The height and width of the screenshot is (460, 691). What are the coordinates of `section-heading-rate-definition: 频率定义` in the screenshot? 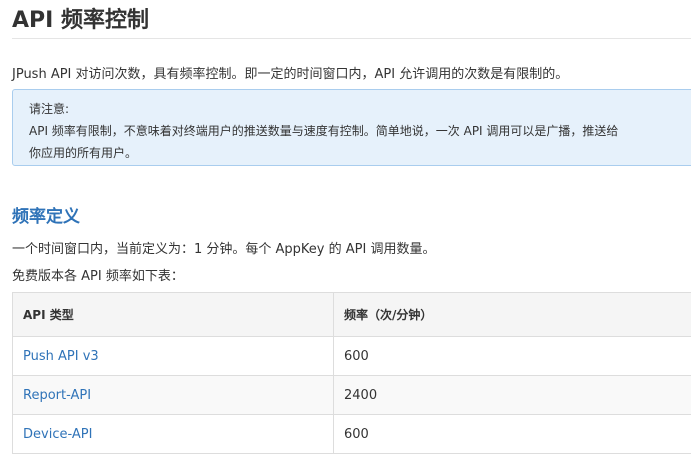 It's located at (46, 217).